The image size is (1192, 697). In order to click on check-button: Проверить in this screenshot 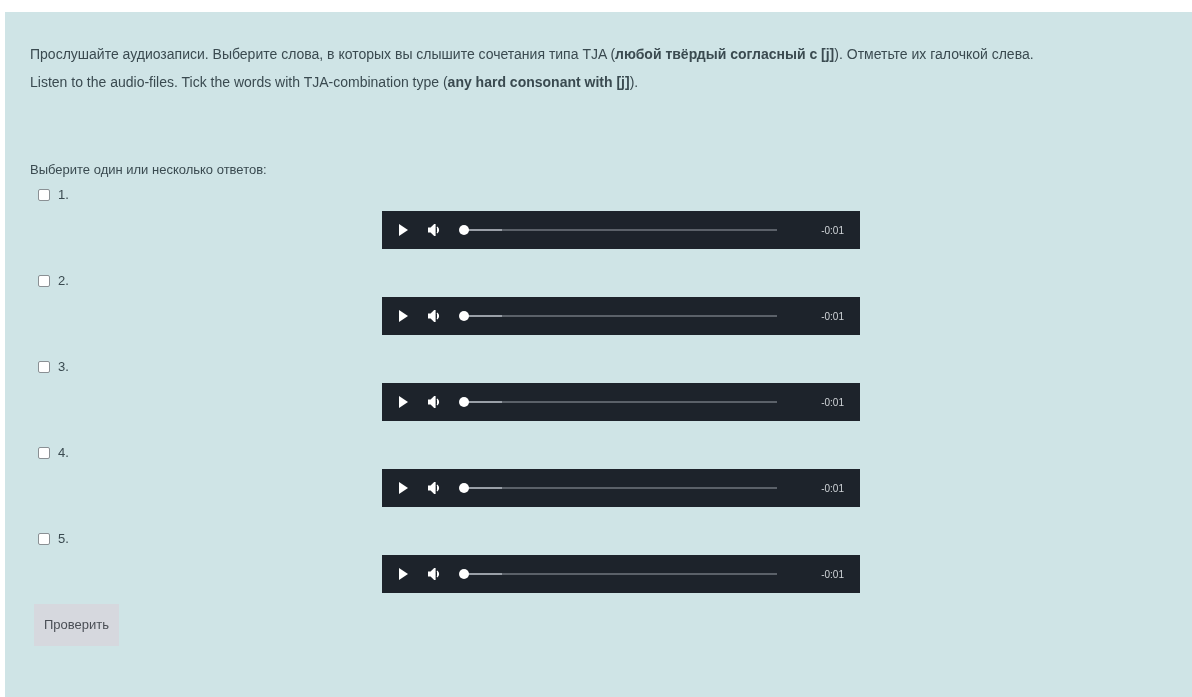, I will do `click(76, 624)`.